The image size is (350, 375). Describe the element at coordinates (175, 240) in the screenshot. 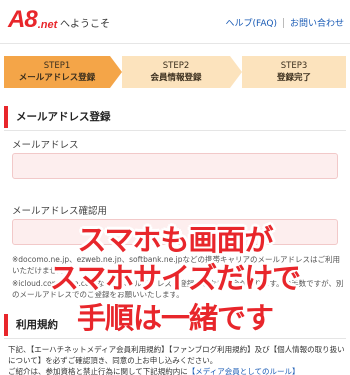

I see `overlay-caption-line-1: スマホも画面が` at that location.